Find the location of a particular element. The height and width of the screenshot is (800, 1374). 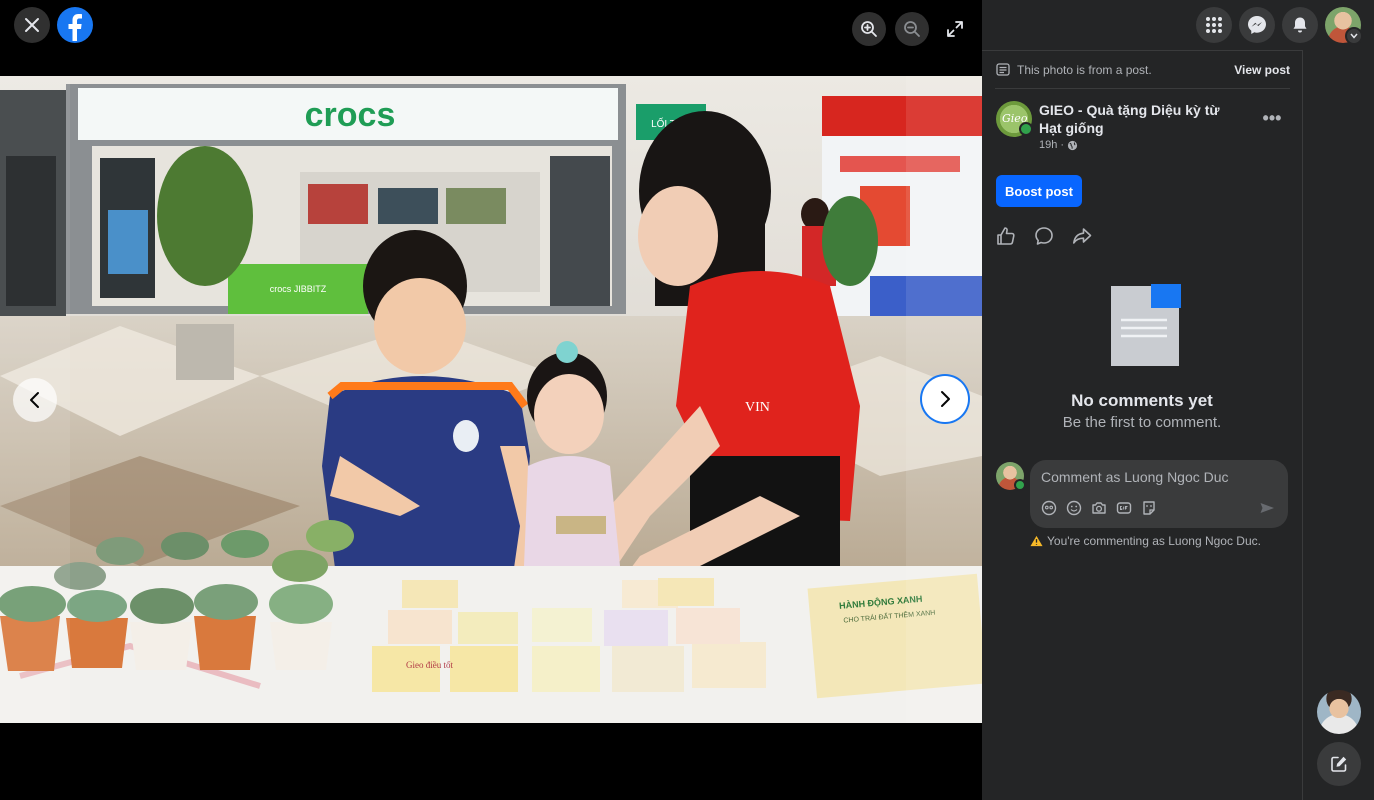

close-button is located at coordinates (32, 25).